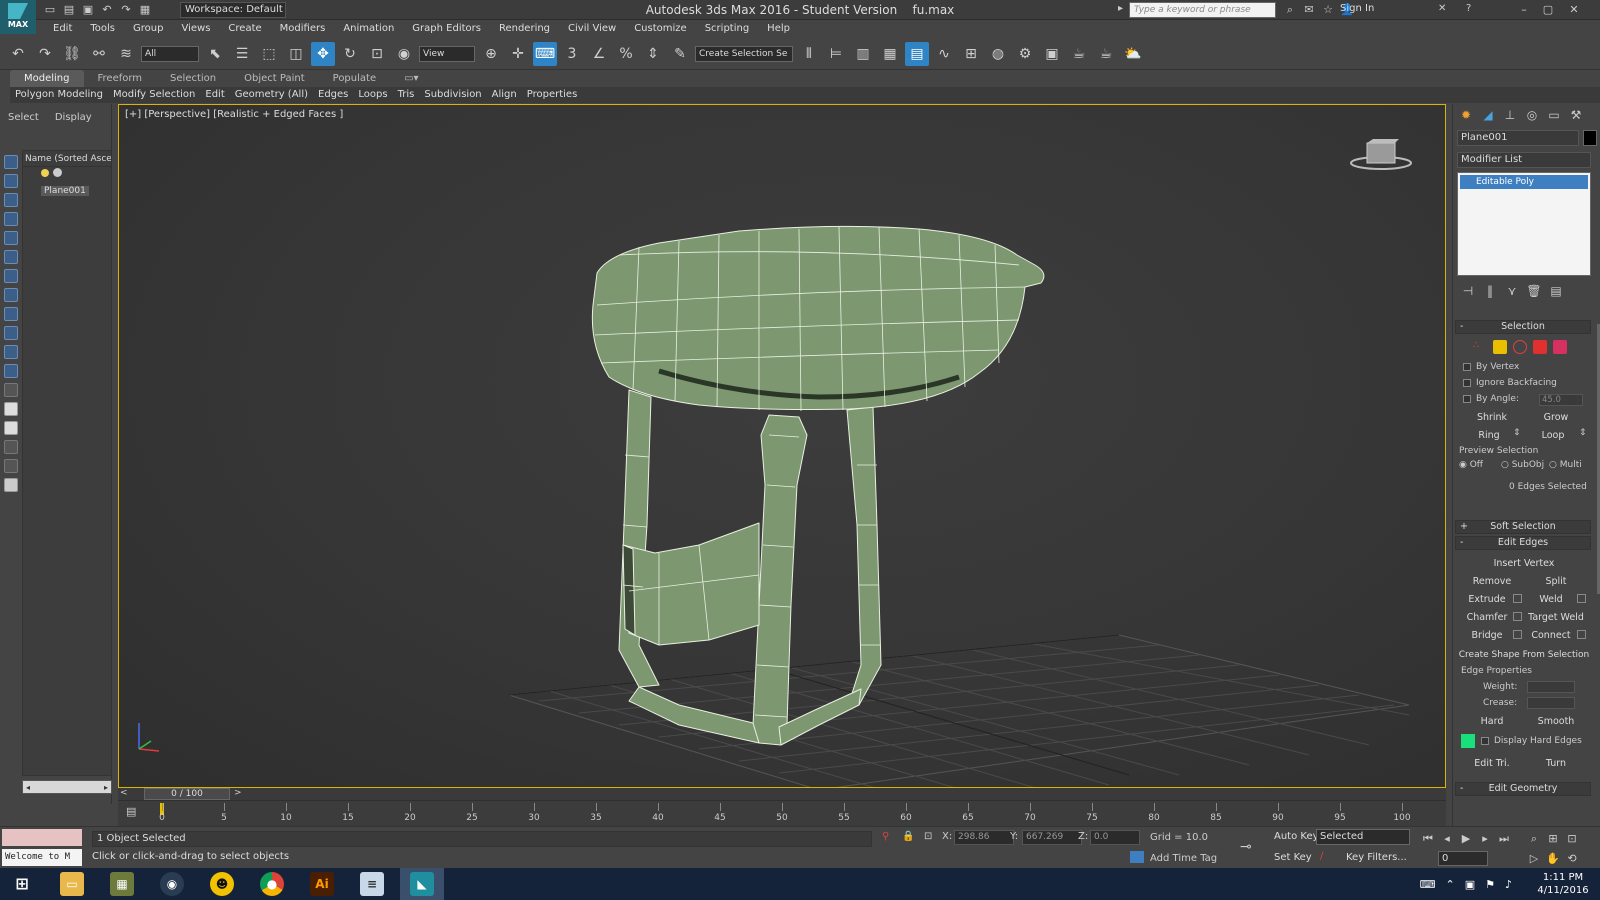 The image size is (1600, 900). What do you see at coordinates (1137, 857) in the screenshot?
I see `time-tag-icon` at bounding box center [1137, 857].